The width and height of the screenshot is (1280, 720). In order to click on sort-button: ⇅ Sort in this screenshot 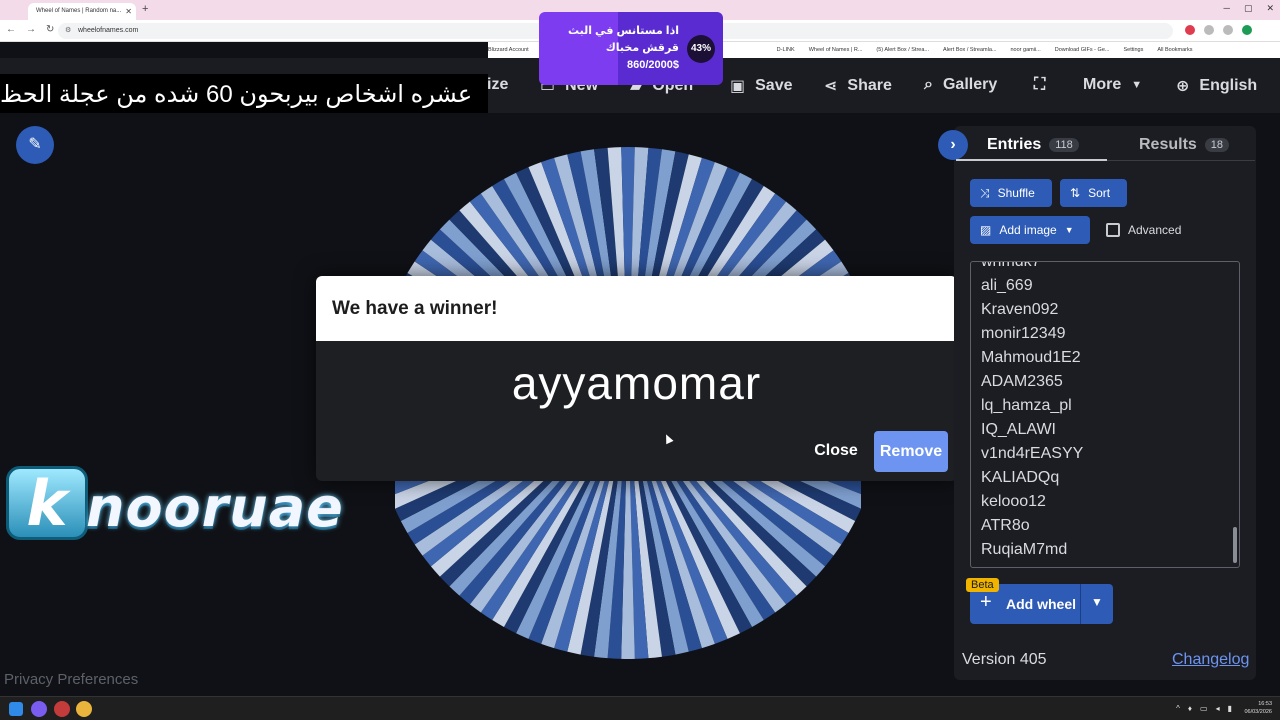, I will do `click(1093, 193)`.